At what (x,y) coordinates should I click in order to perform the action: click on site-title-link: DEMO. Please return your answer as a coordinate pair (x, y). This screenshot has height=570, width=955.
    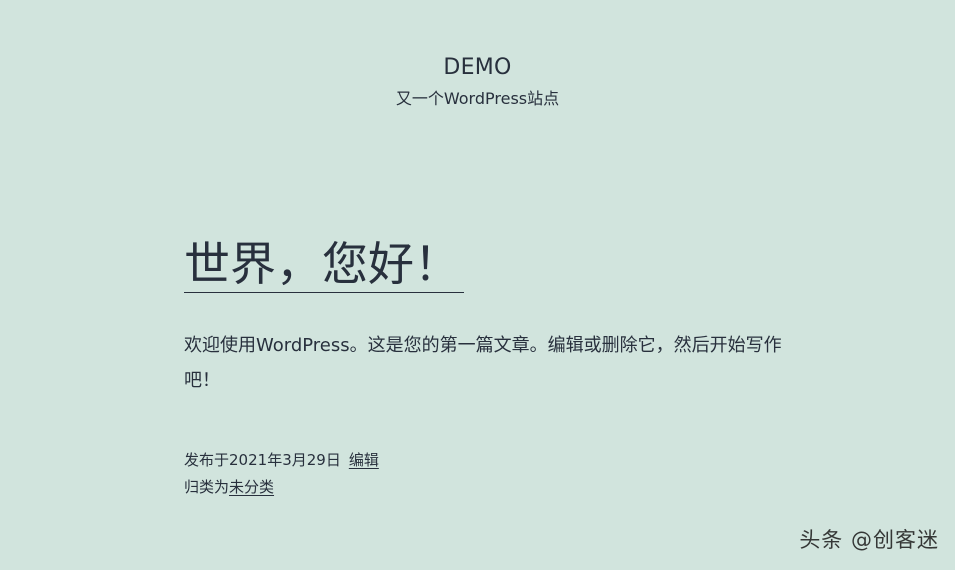
    Looking at the image, I should click on (477, 68).